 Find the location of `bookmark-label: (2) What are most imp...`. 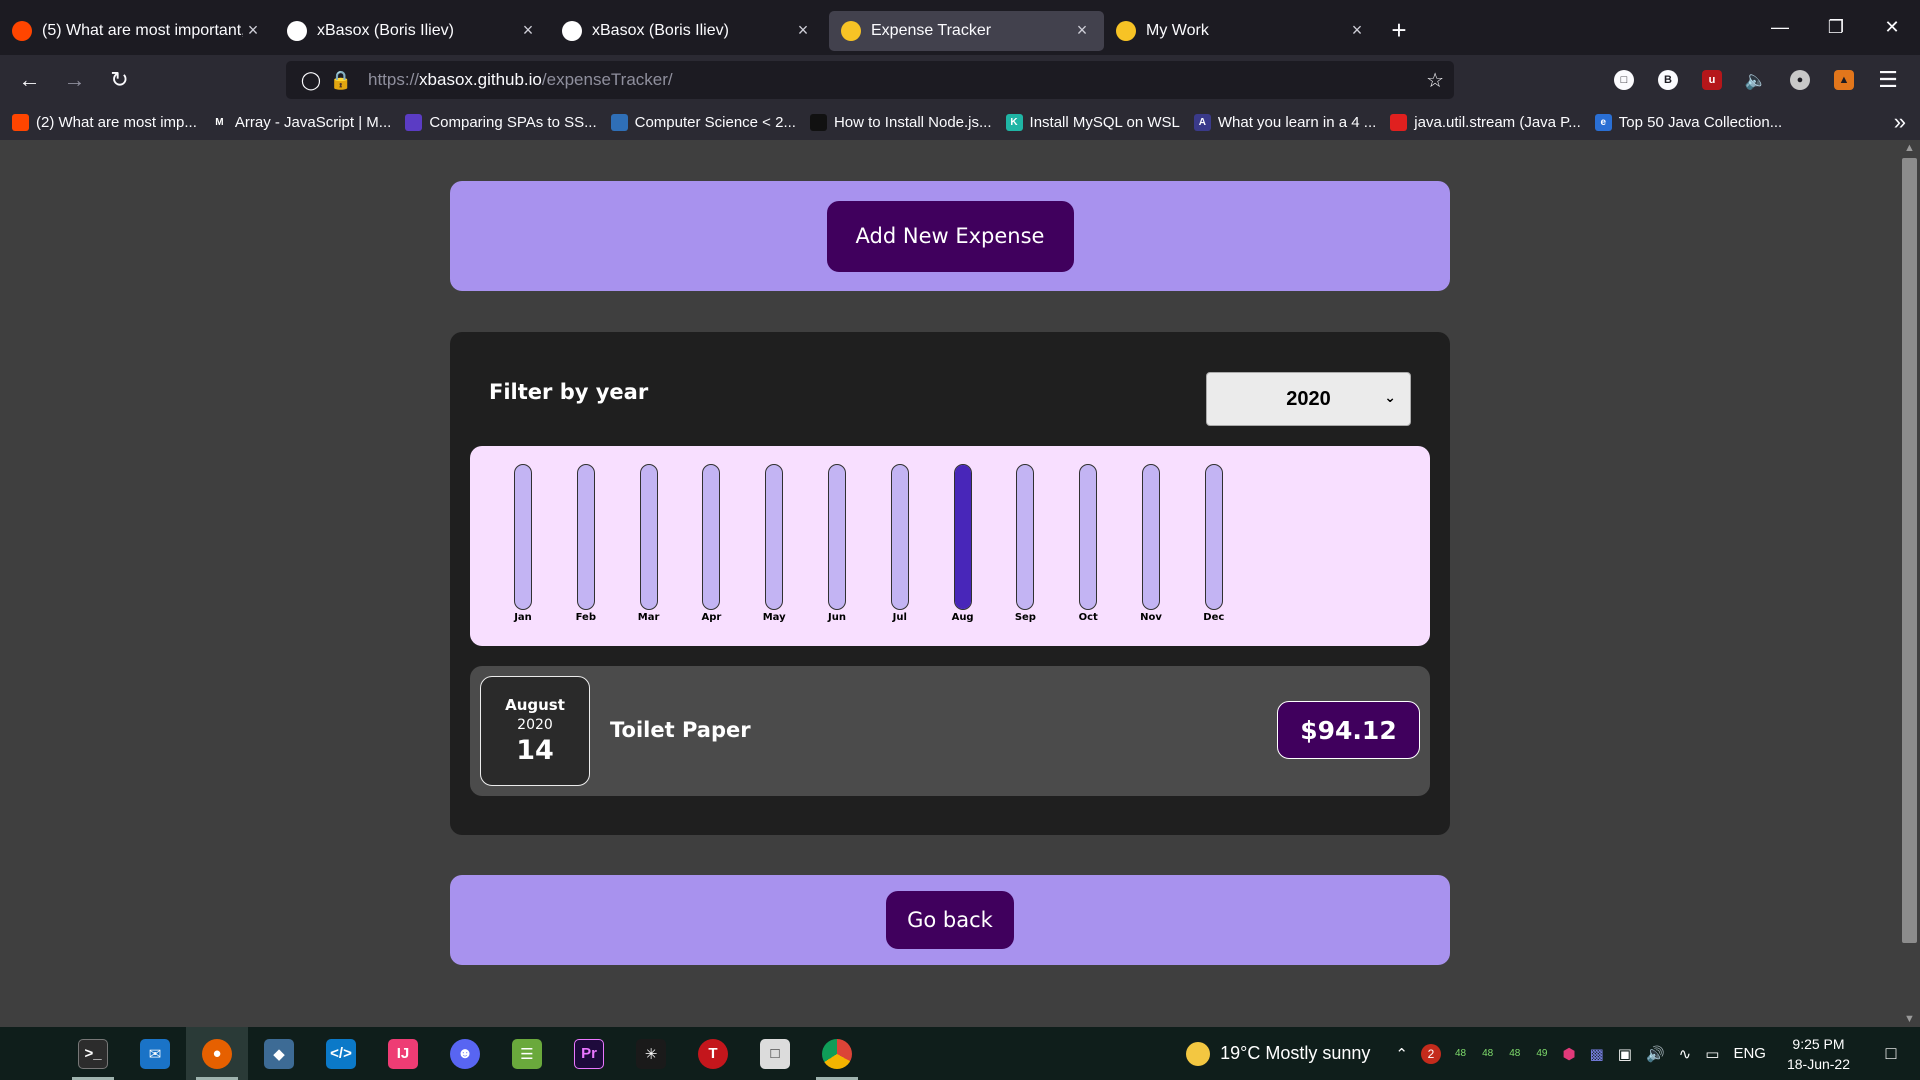

bookmark-label: (2) What are most imp... is located at coordinates (116, 122).